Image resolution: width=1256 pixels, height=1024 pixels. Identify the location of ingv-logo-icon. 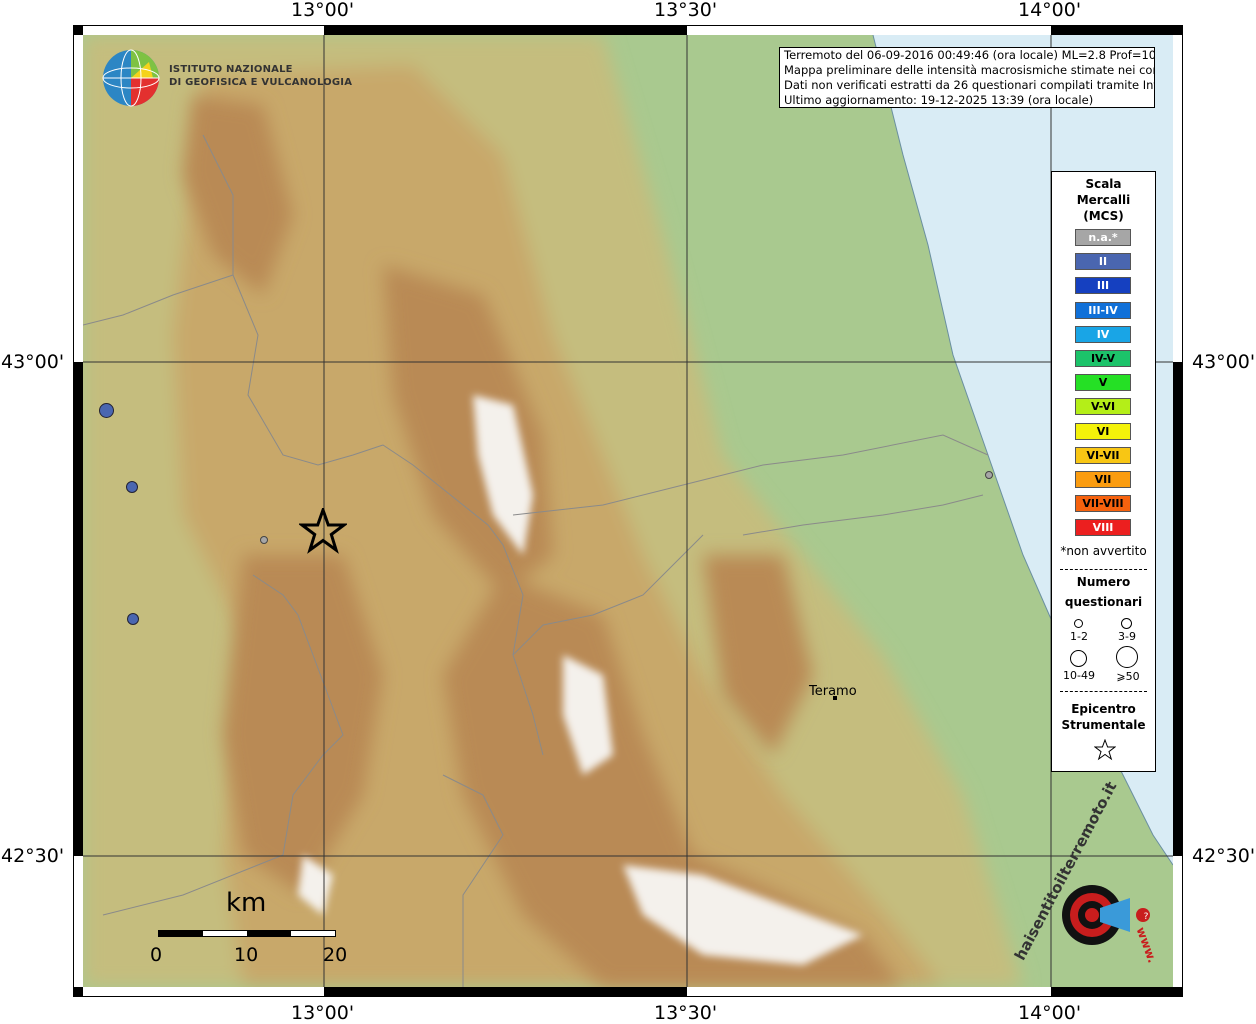
(131, 78).